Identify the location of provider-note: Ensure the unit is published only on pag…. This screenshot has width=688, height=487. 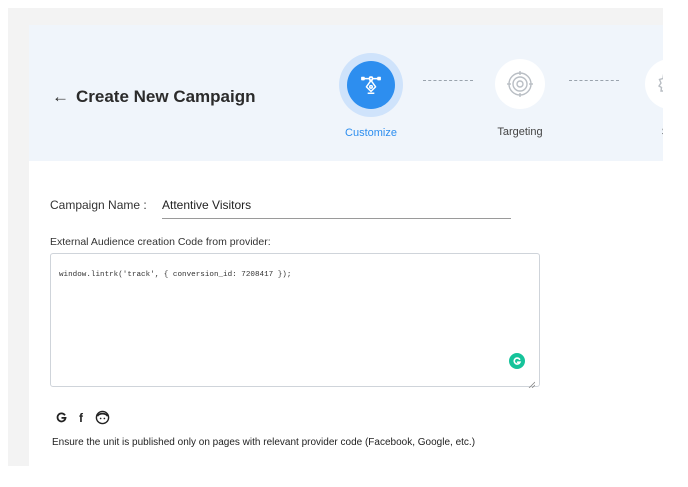
(264, 442).